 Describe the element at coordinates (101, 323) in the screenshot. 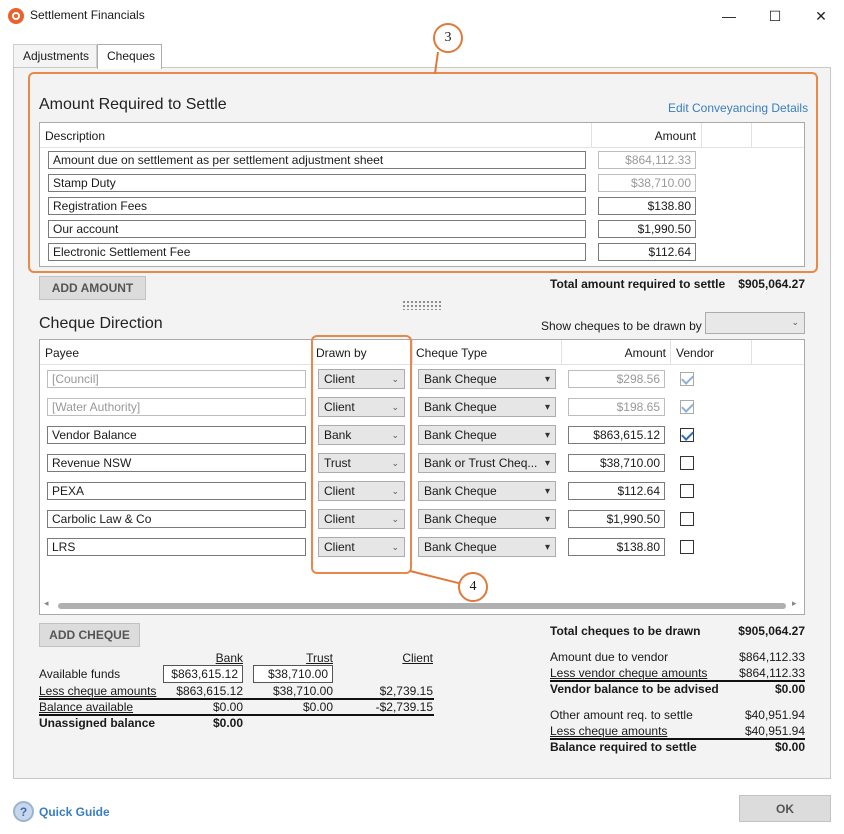

I see `cheque-section-title: Cheque Direction` at that location.